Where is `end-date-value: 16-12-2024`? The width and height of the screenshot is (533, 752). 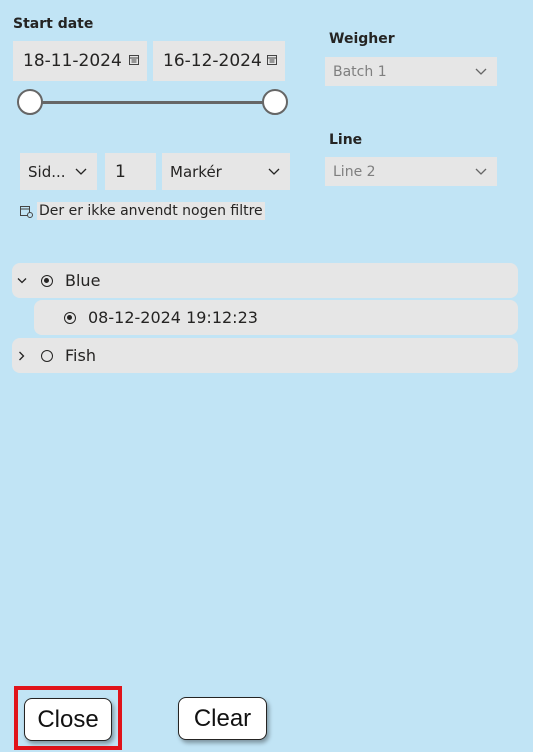
end-date-value: 16-12-2024 is located at coordinates (212, 61).